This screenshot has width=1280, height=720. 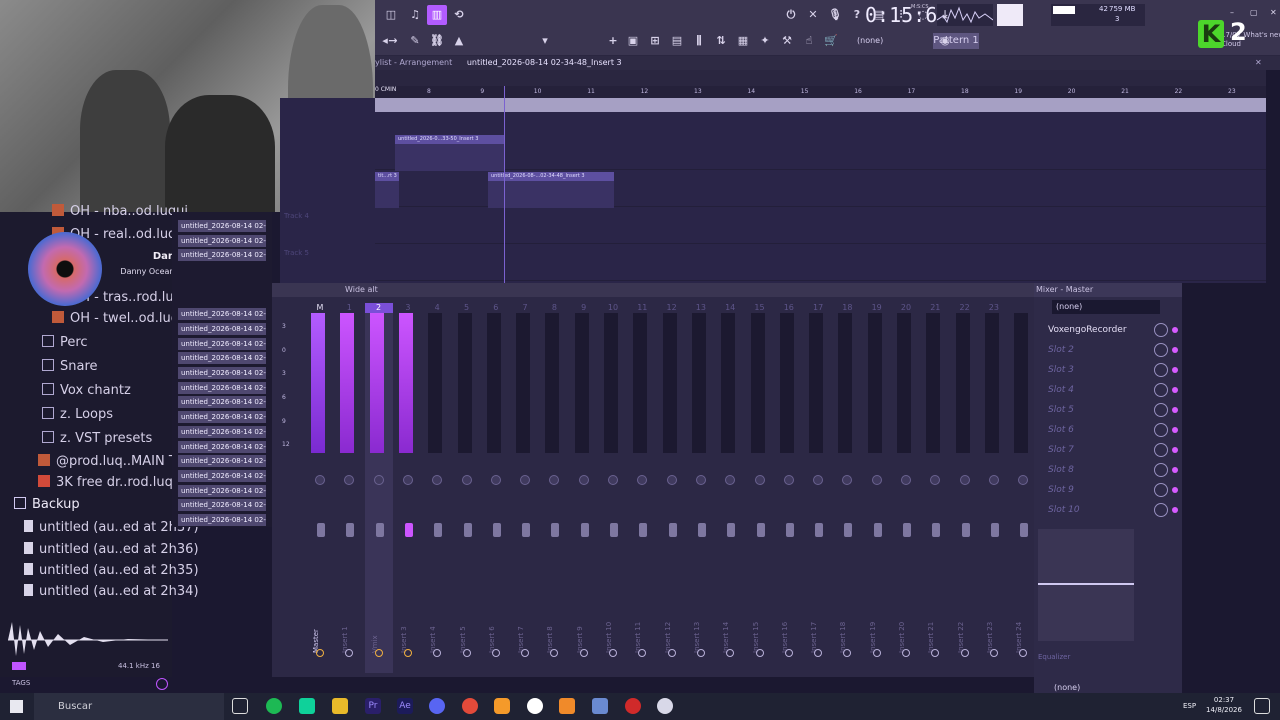 I want to click on effect-slot: Slot 8, so click(x=1098, y=470).